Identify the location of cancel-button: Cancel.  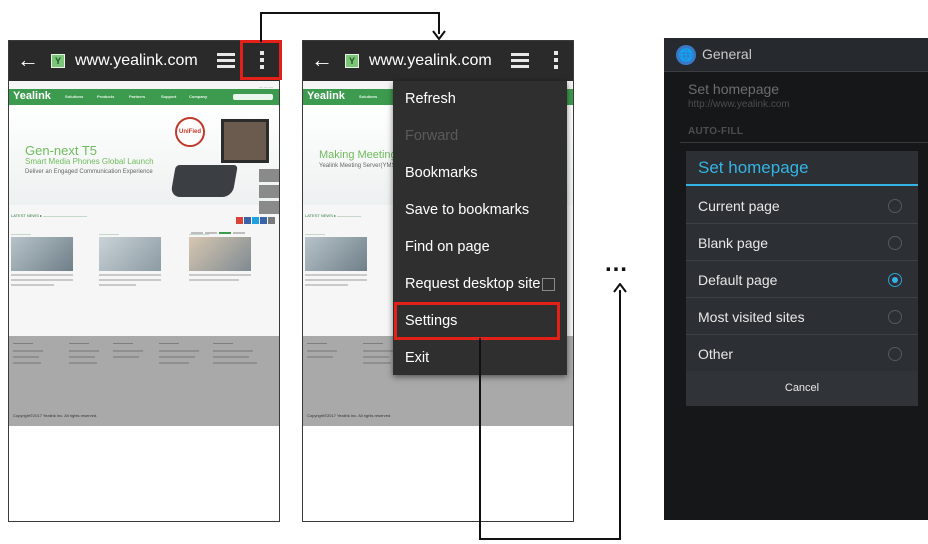
(802, 388).